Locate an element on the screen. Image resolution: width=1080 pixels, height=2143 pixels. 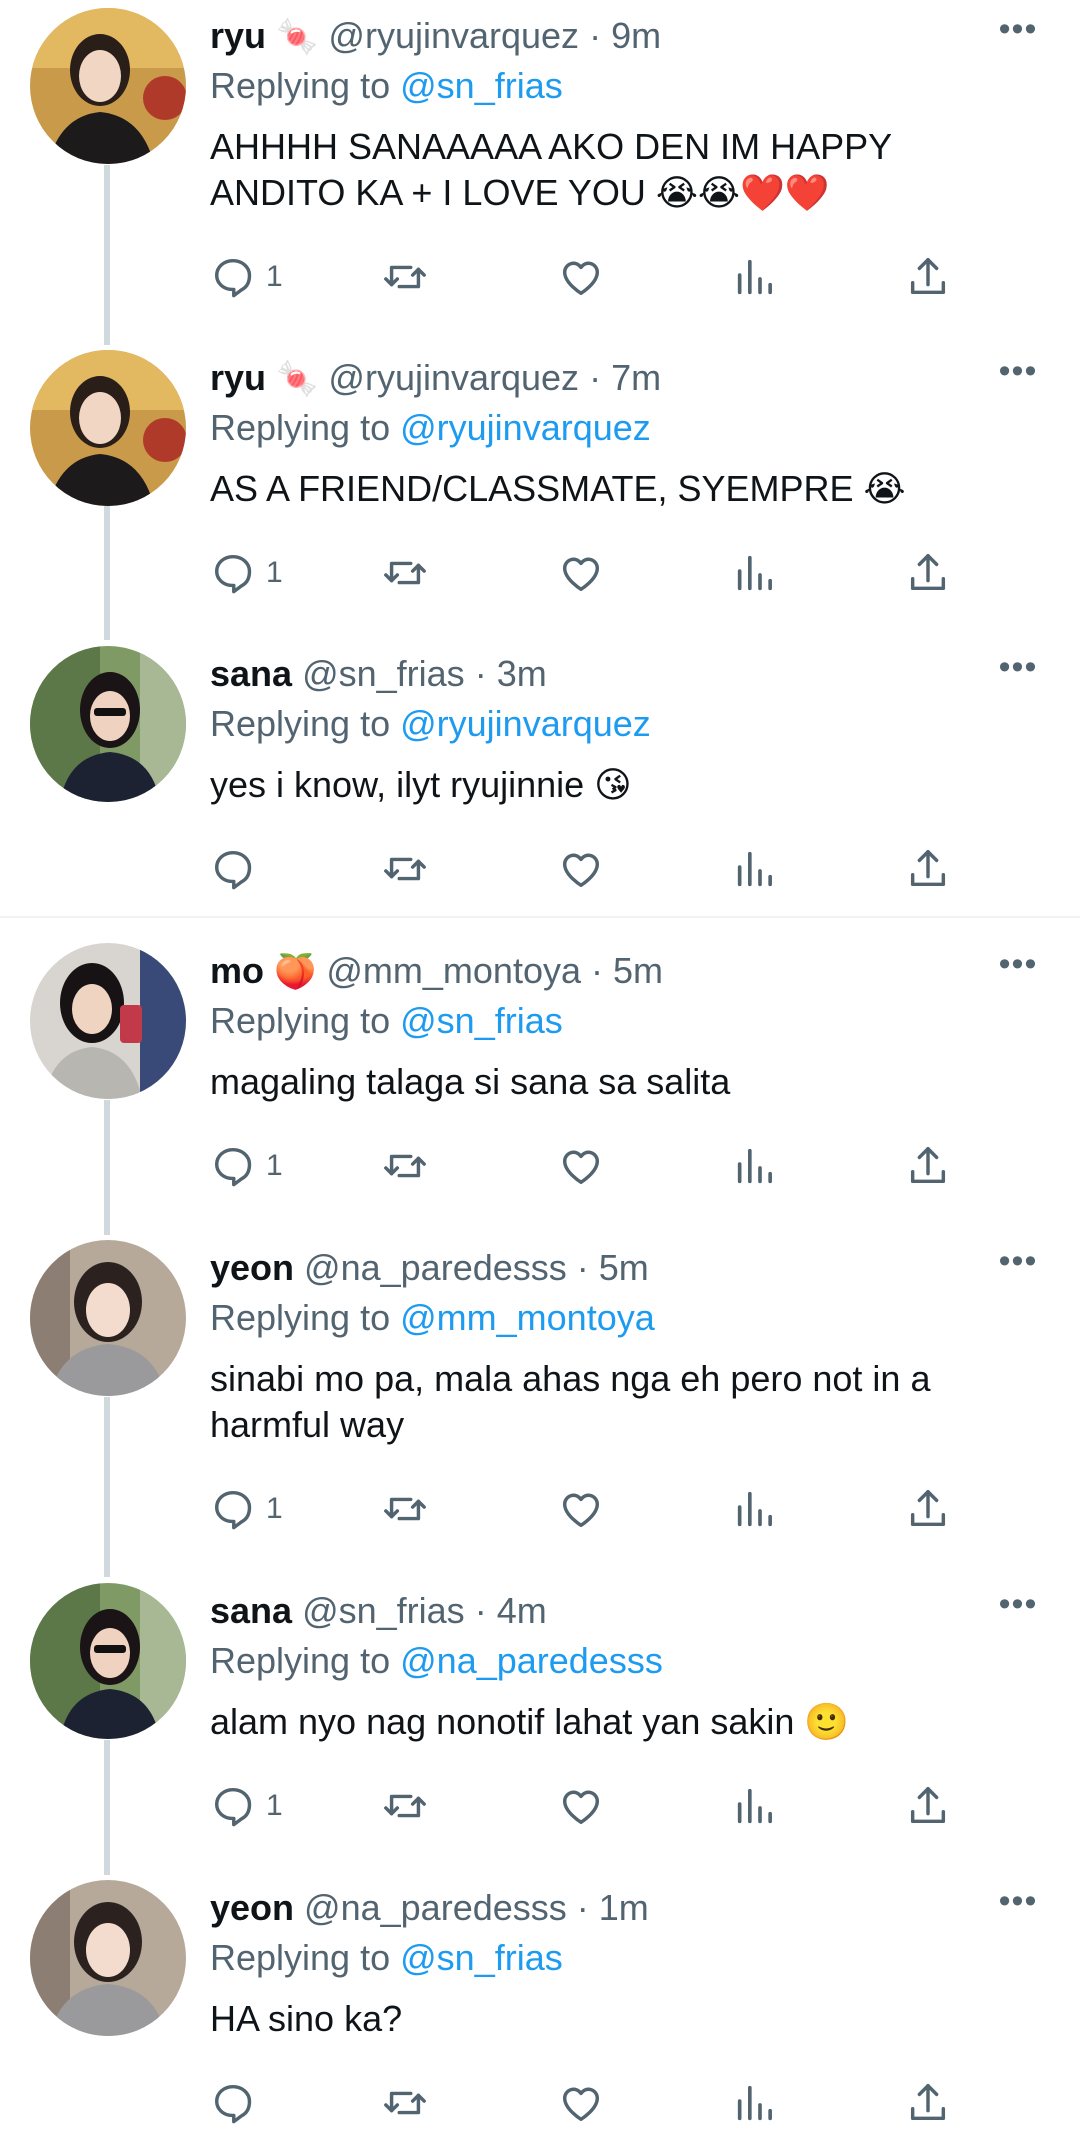
tweet-text-line: harmful way is located at coordinates (307, 1424).